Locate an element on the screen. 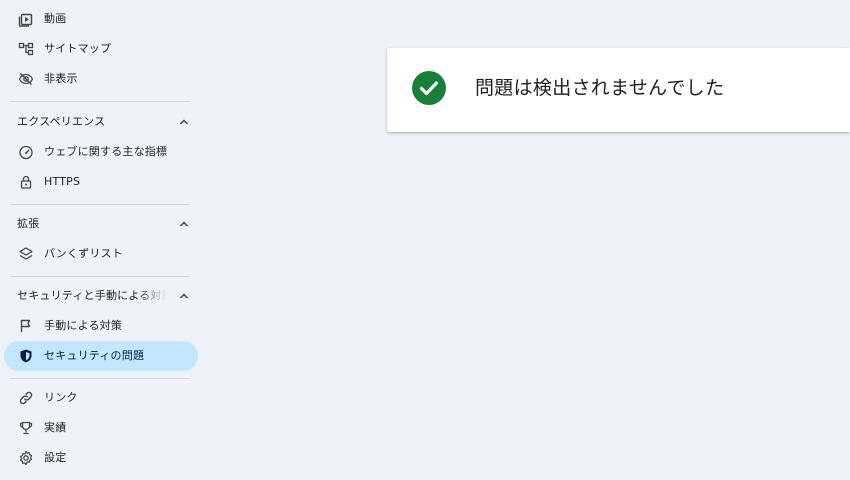 The width and height of the screenshot is (850, 480). sidebar-item-label: 実績 is located at coordinates (55, 427).